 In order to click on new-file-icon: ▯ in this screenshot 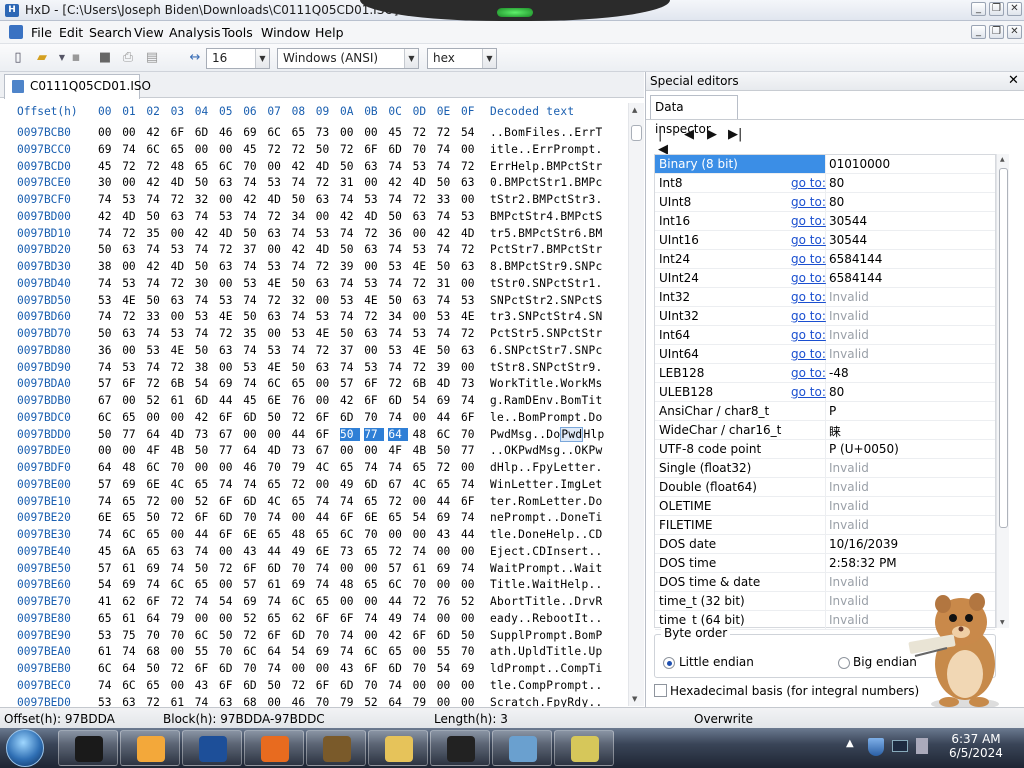, I will do `click(18, 58)`.